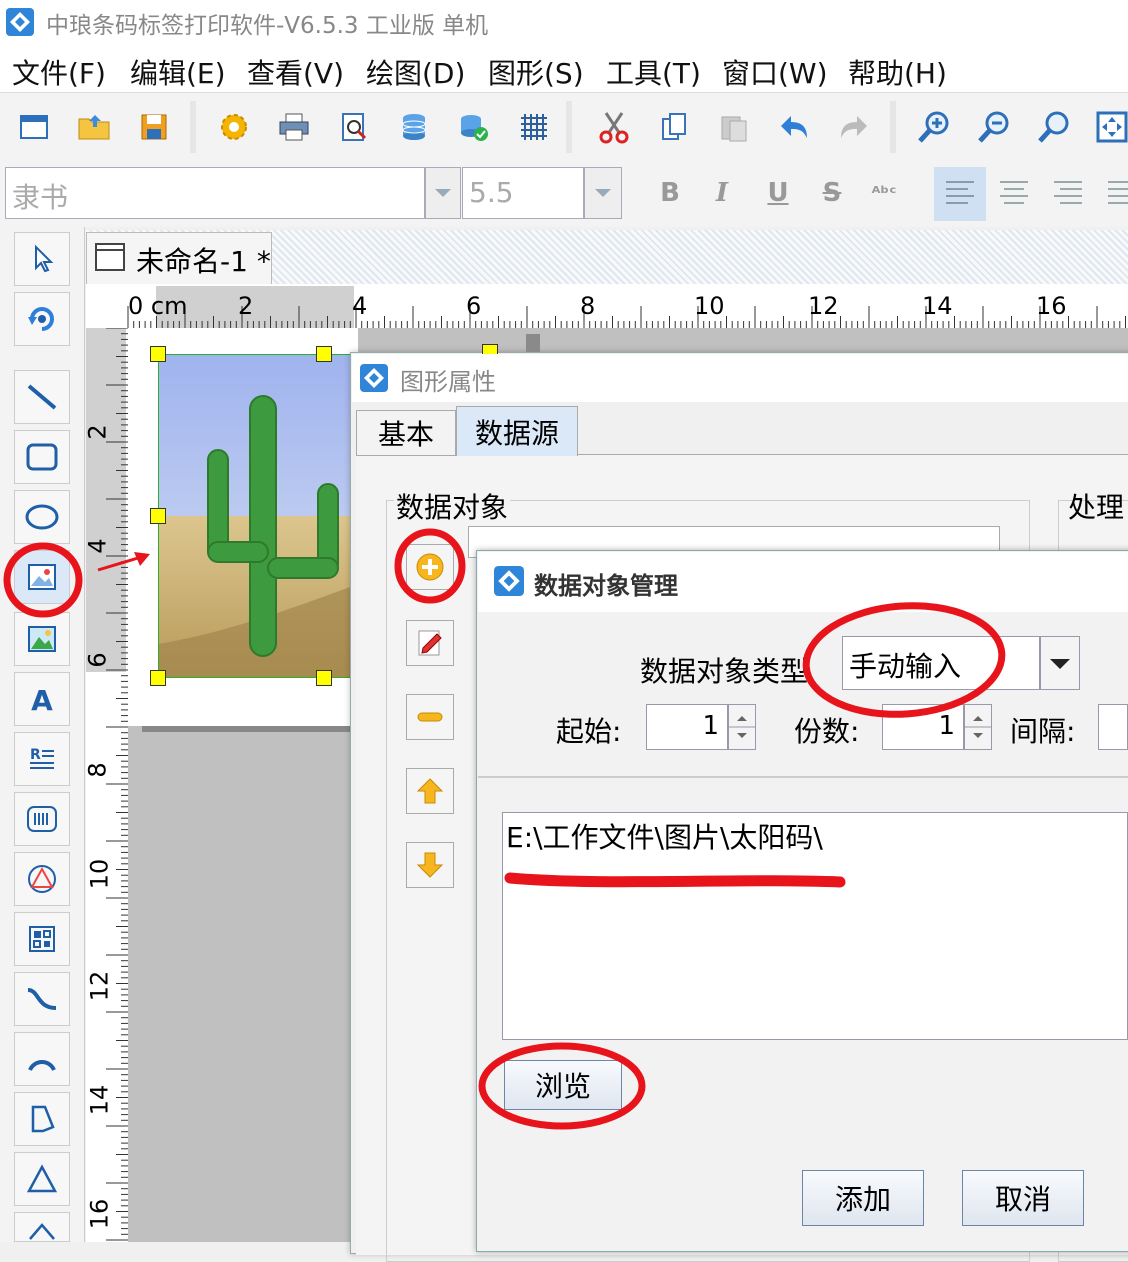  Describe the element at coordinates (178, 72) in the screenshot. I see `menu-edit: 编辑(E)` at that location.